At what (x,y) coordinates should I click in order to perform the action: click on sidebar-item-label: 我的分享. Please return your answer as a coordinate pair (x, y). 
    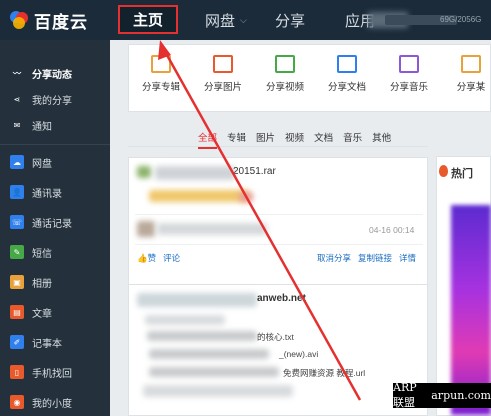
    Looking at the image, I should click on (52, 101).